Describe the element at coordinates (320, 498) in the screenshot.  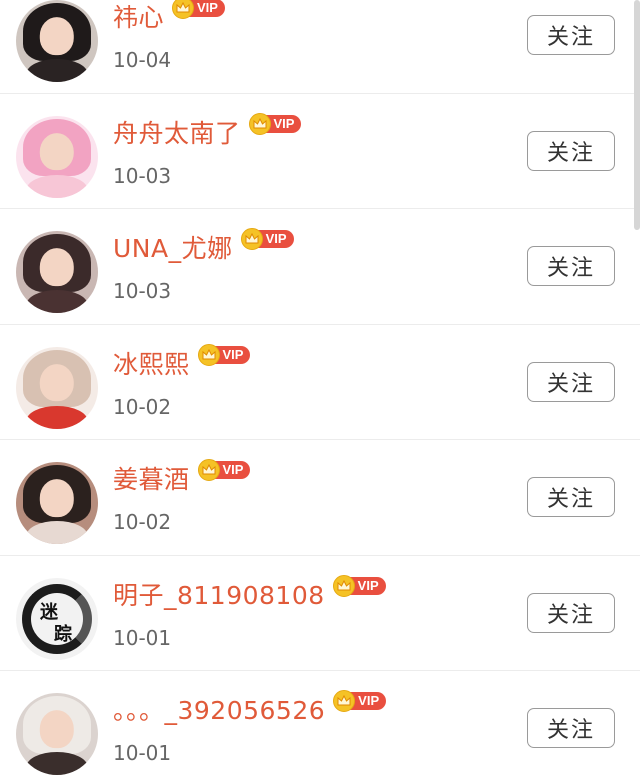
I see `list-item: 姜暮酒 VIP 10-02 关注` at that location.